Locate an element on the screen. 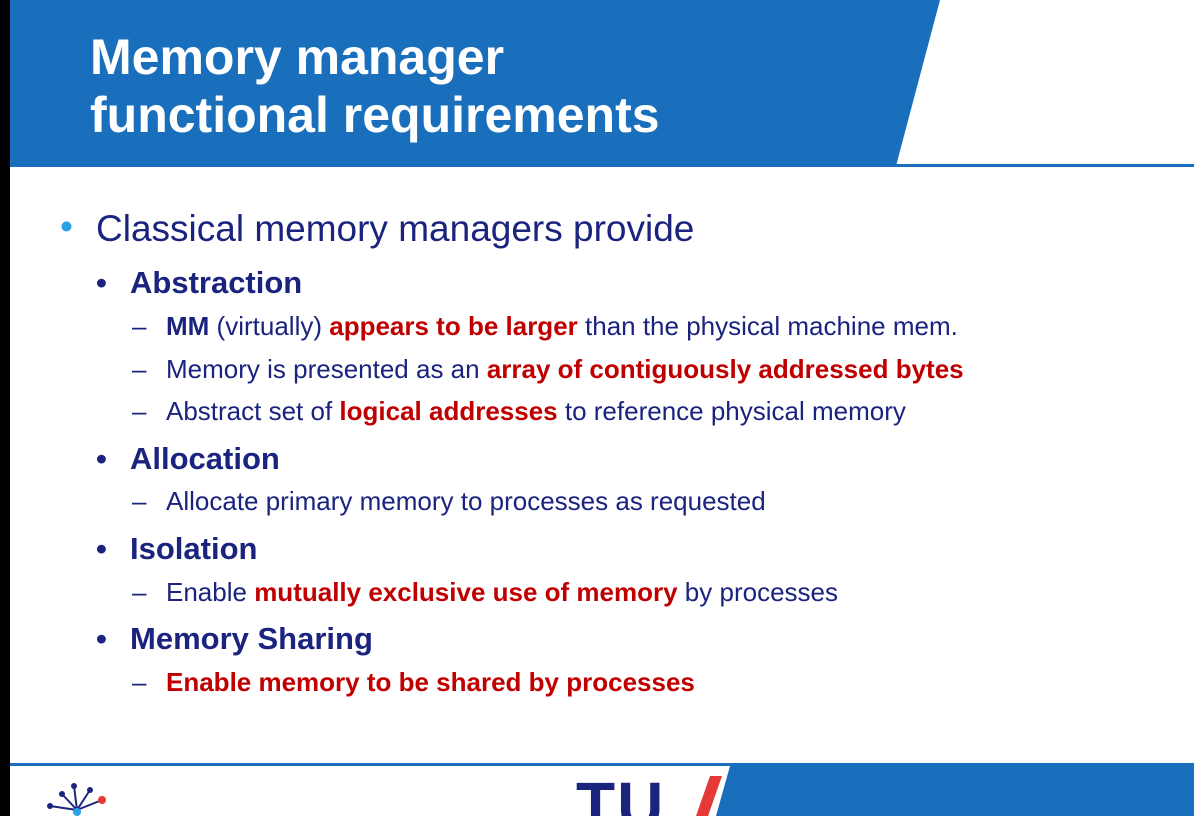  section-heading-text: Abstraction is located at coordinates (216, 282).